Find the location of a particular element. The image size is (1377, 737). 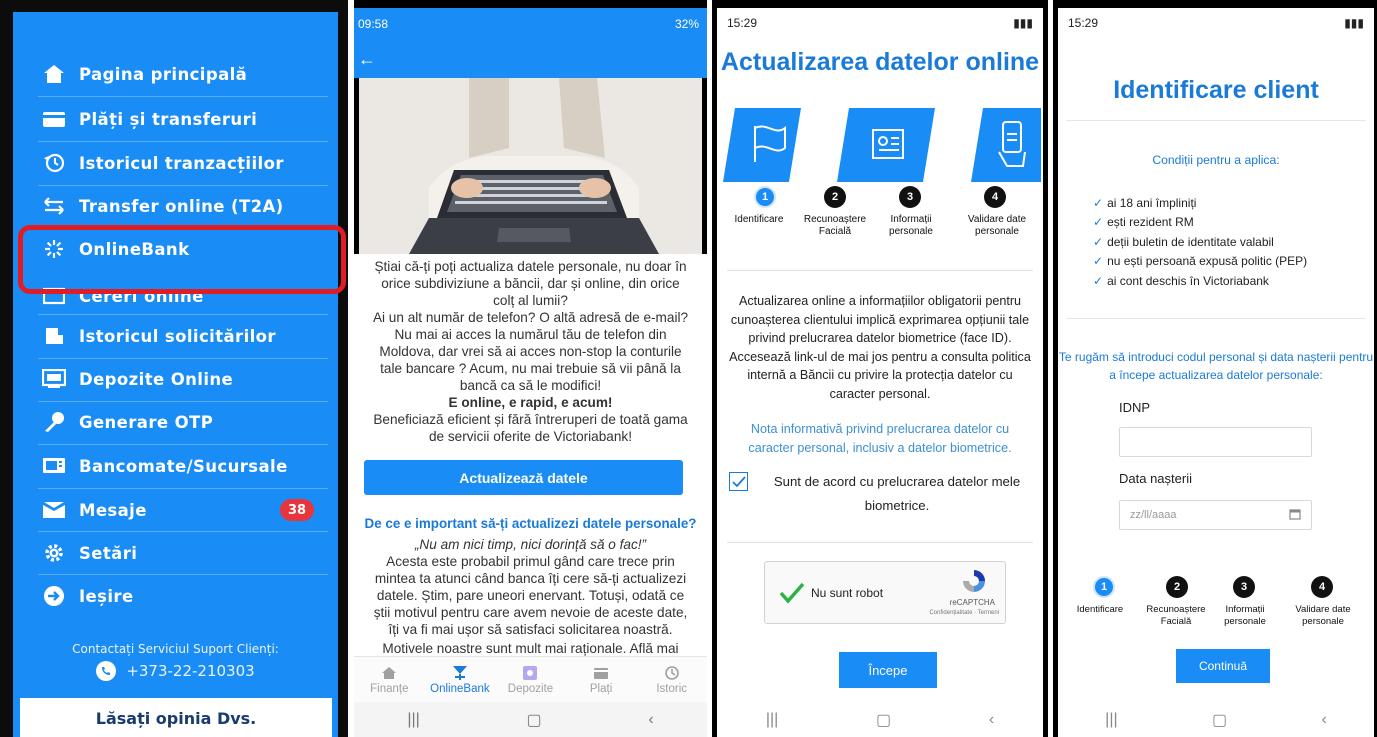

mail-icon is located at coordinates (54, 510).